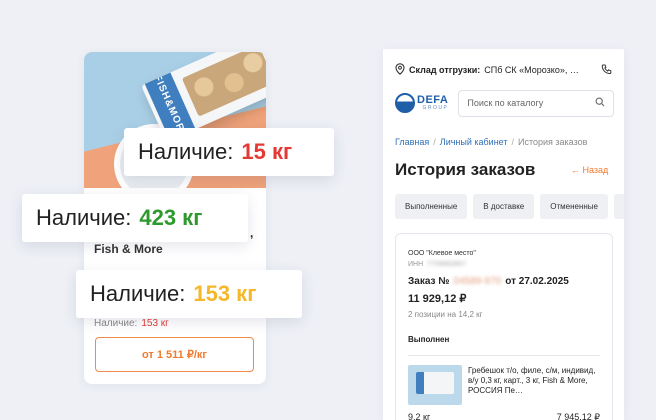 Image resolution: width=656 pixels, height=420 pixels. Describe the element at coordinates (419, 416) in the screenshot. I see `order-item-weight: 9,2 кг` at that location.